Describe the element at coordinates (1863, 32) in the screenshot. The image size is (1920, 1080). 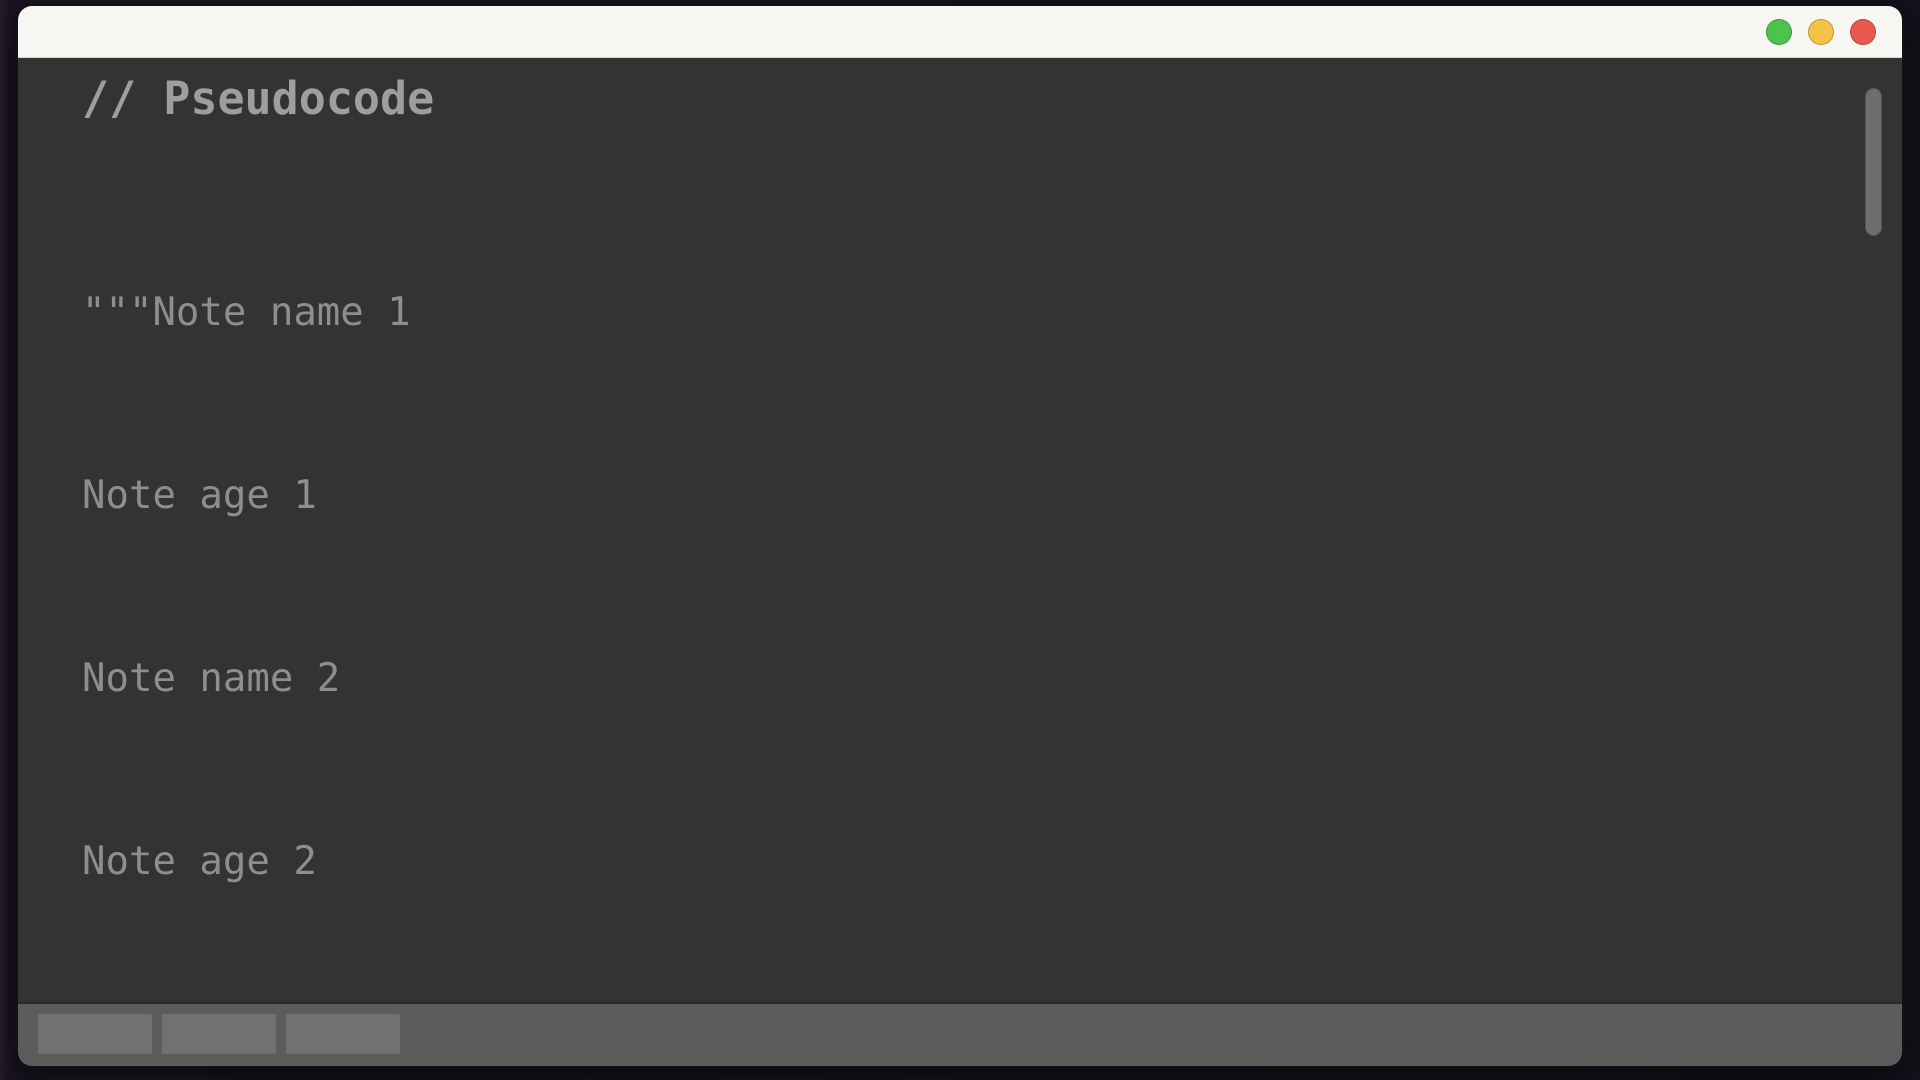
I see `circle-red-icon` at that location.